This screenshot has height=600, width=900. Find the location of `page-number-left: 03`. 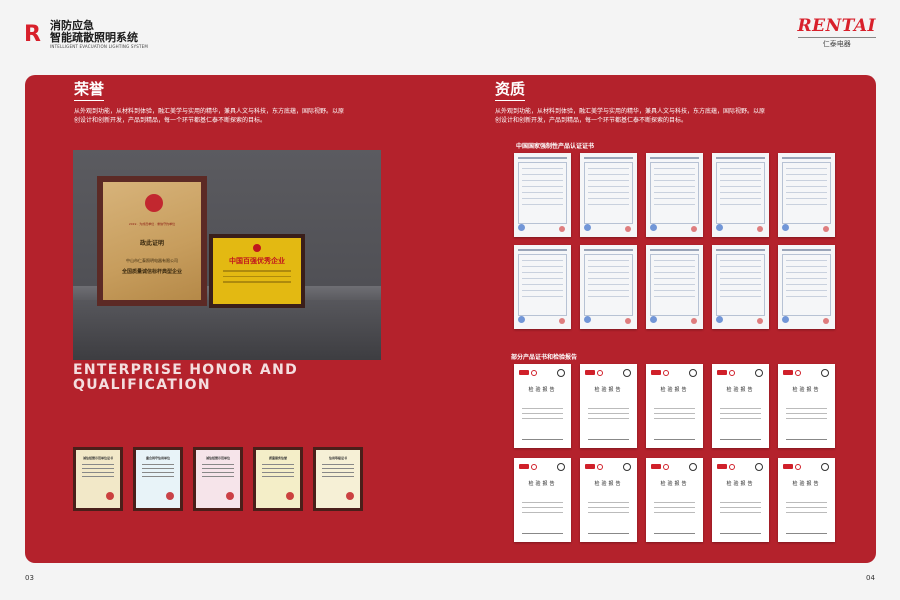

page-number-left: 03 is located at coordinates (29, 578).